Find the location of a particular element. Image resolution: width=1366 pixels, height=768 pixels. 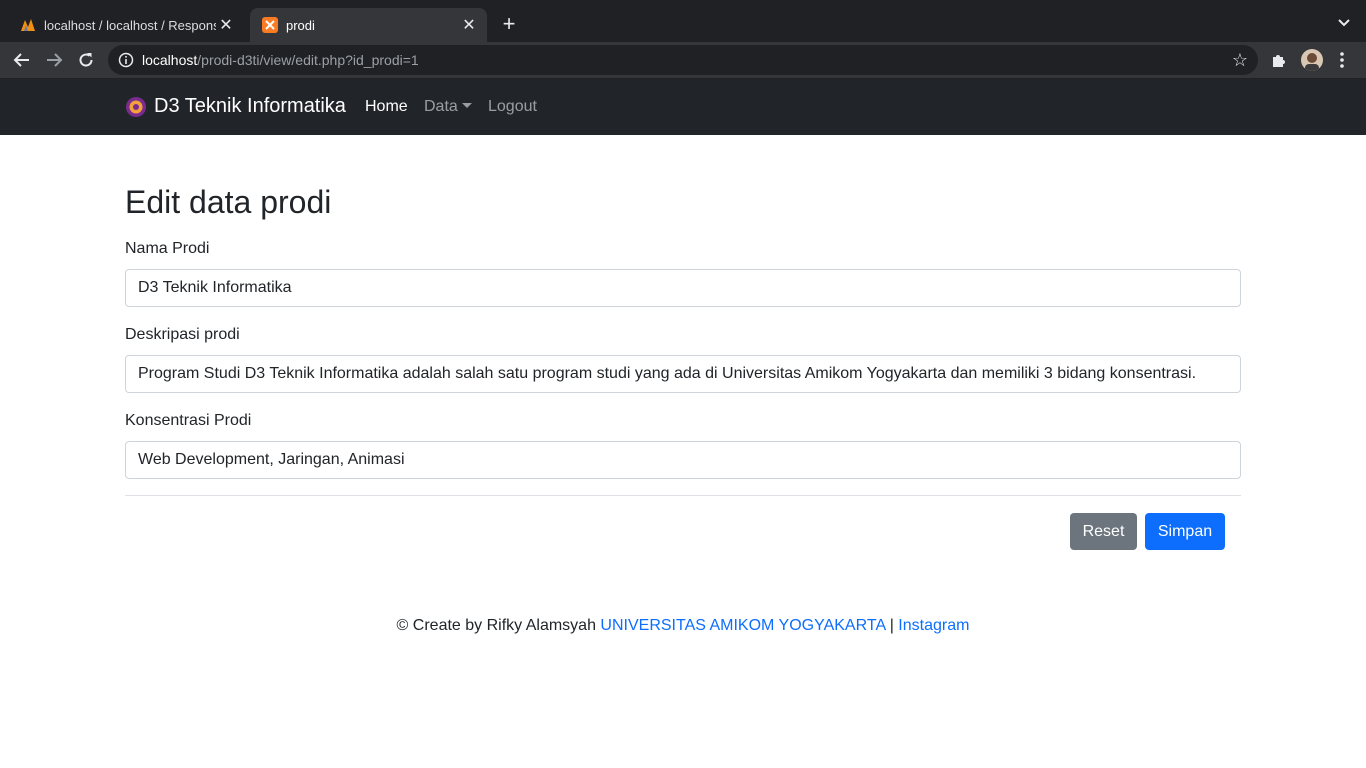

tab-phpmyadmin: localhost / localhost / Respons ✕ is located at coordinates (126, 25).